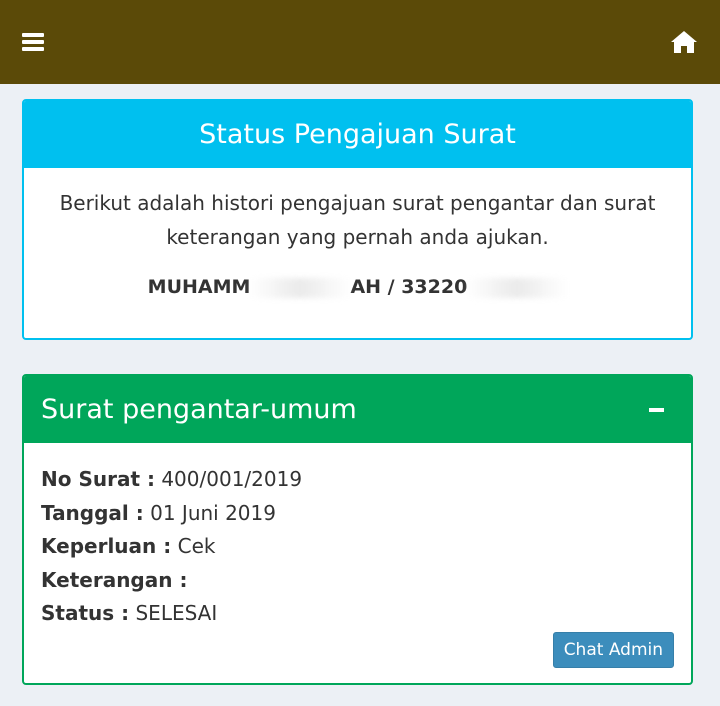 Image resolution: width=720 pixels, height=706 pixels. What do you see at coordinates (106, 546) in the screenshot?
I see `field-label: Keperluan :` at bounding box center [106, 546].